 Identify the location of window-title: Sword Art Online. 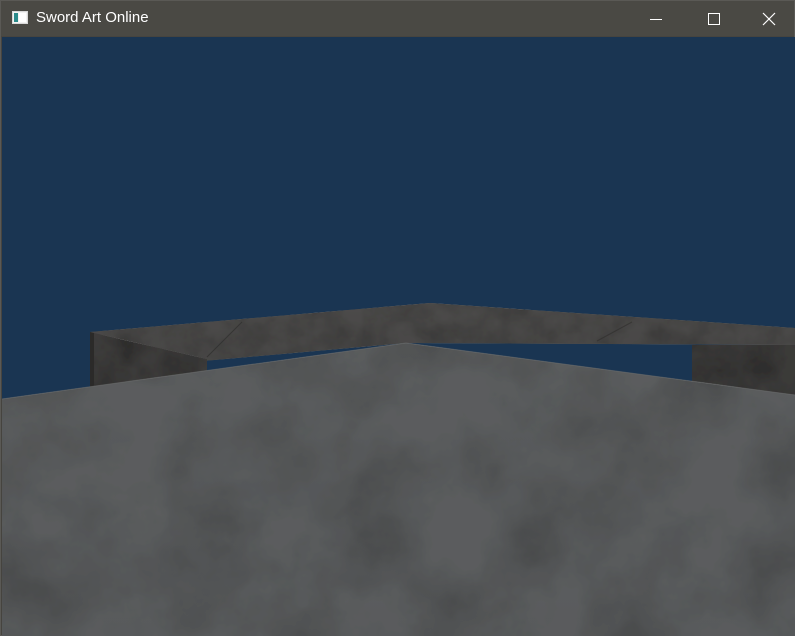
(92, 17).